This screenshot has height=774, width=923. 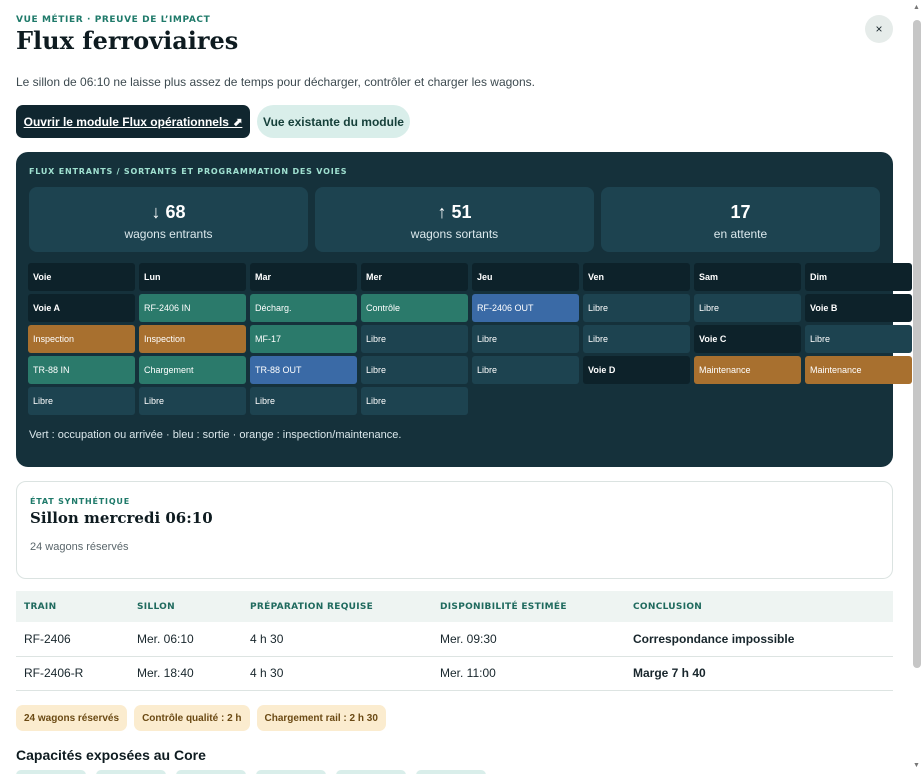 I want to click on capacites-pills, so click(x=251, y=772).